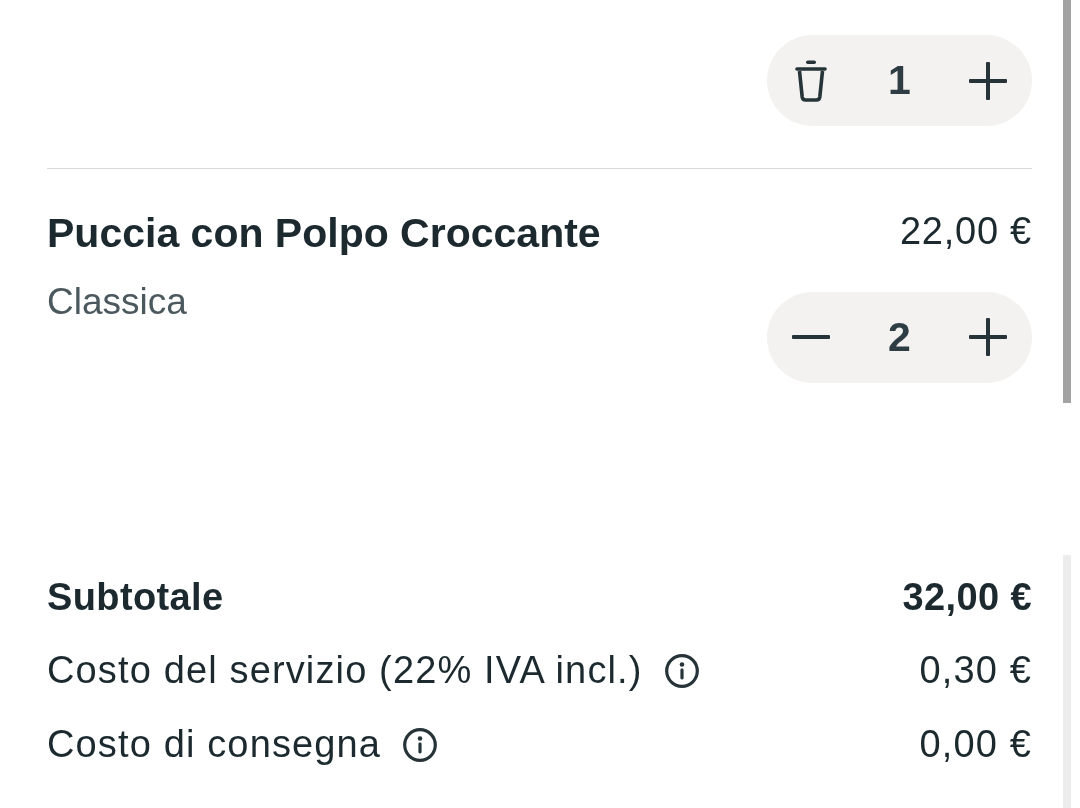 The width and height of the screenshot is (1080, 808). I want to click on fee-label: Costo di consegna, so click(214, 744).